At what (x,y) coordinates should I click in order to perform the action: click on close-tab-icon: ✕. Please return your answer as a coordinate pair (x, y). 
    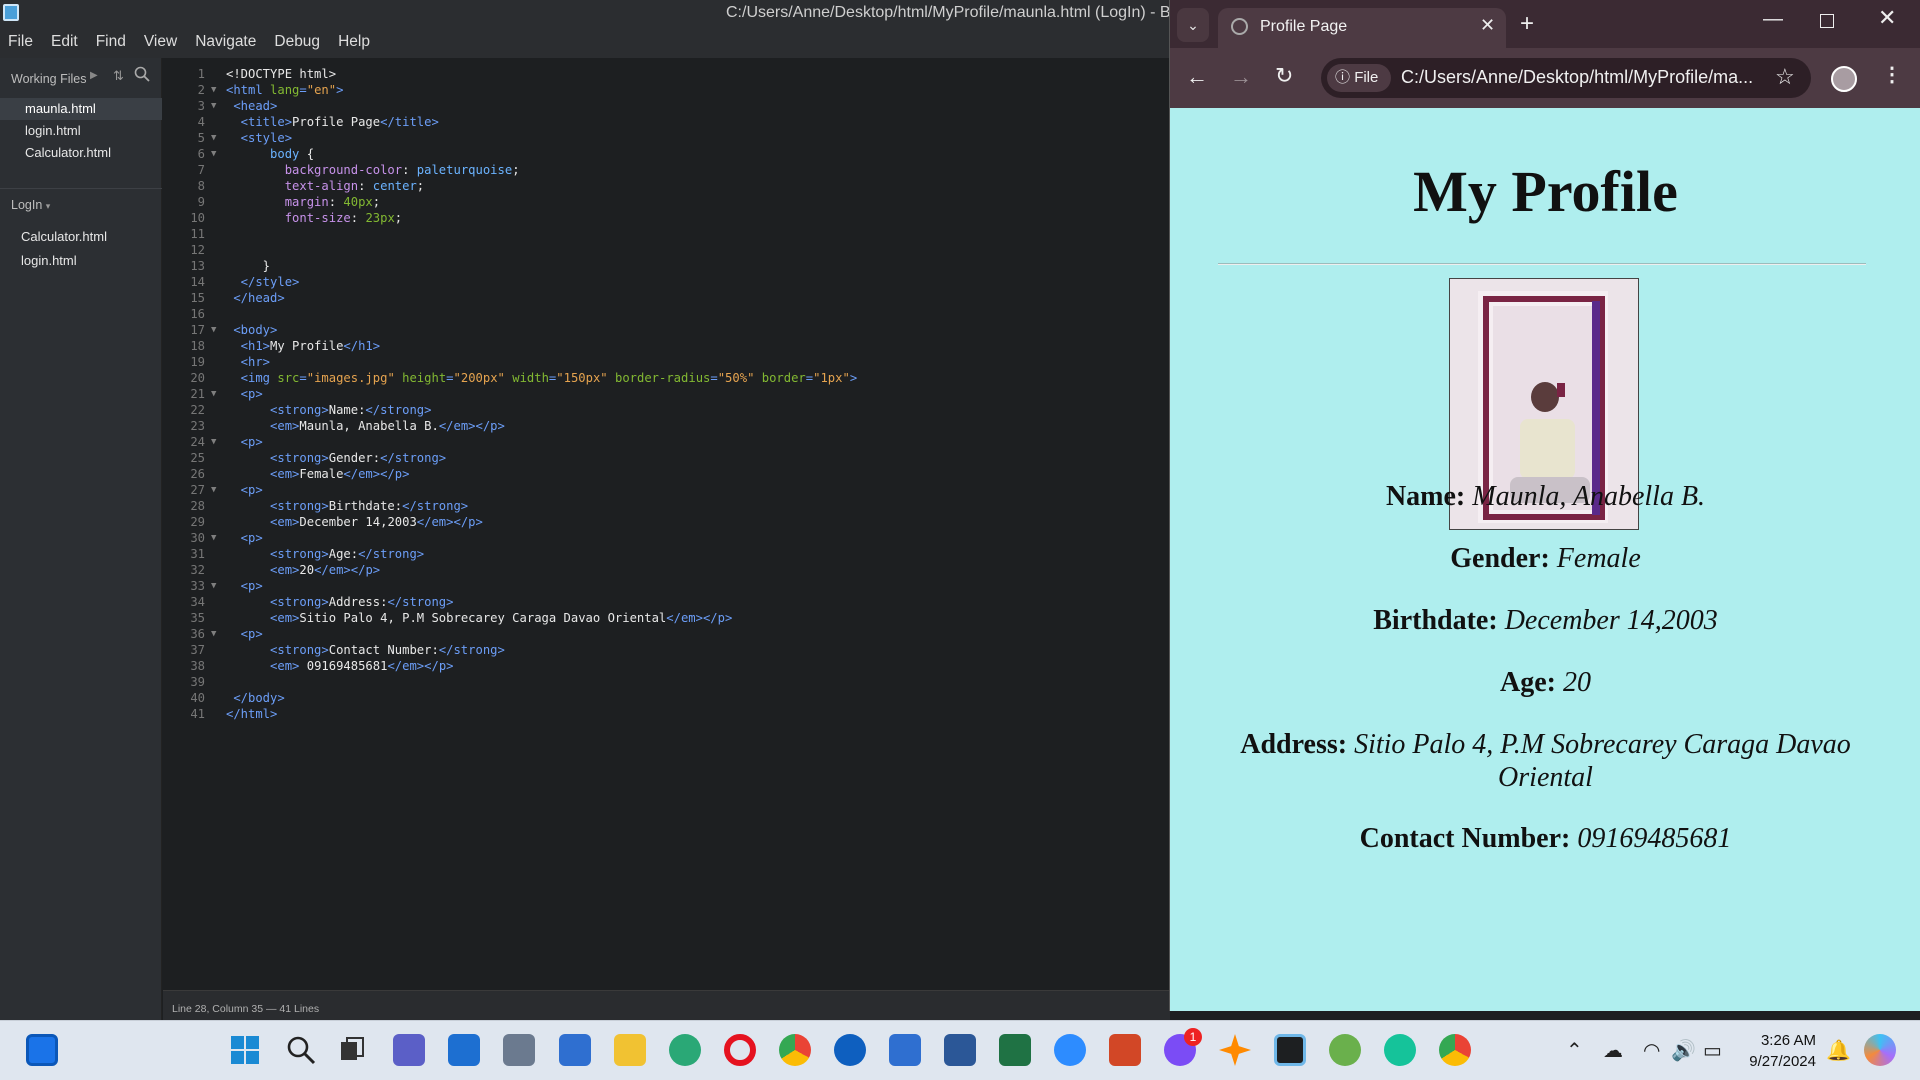
    Looking at the image, I should click on (1487, 25).